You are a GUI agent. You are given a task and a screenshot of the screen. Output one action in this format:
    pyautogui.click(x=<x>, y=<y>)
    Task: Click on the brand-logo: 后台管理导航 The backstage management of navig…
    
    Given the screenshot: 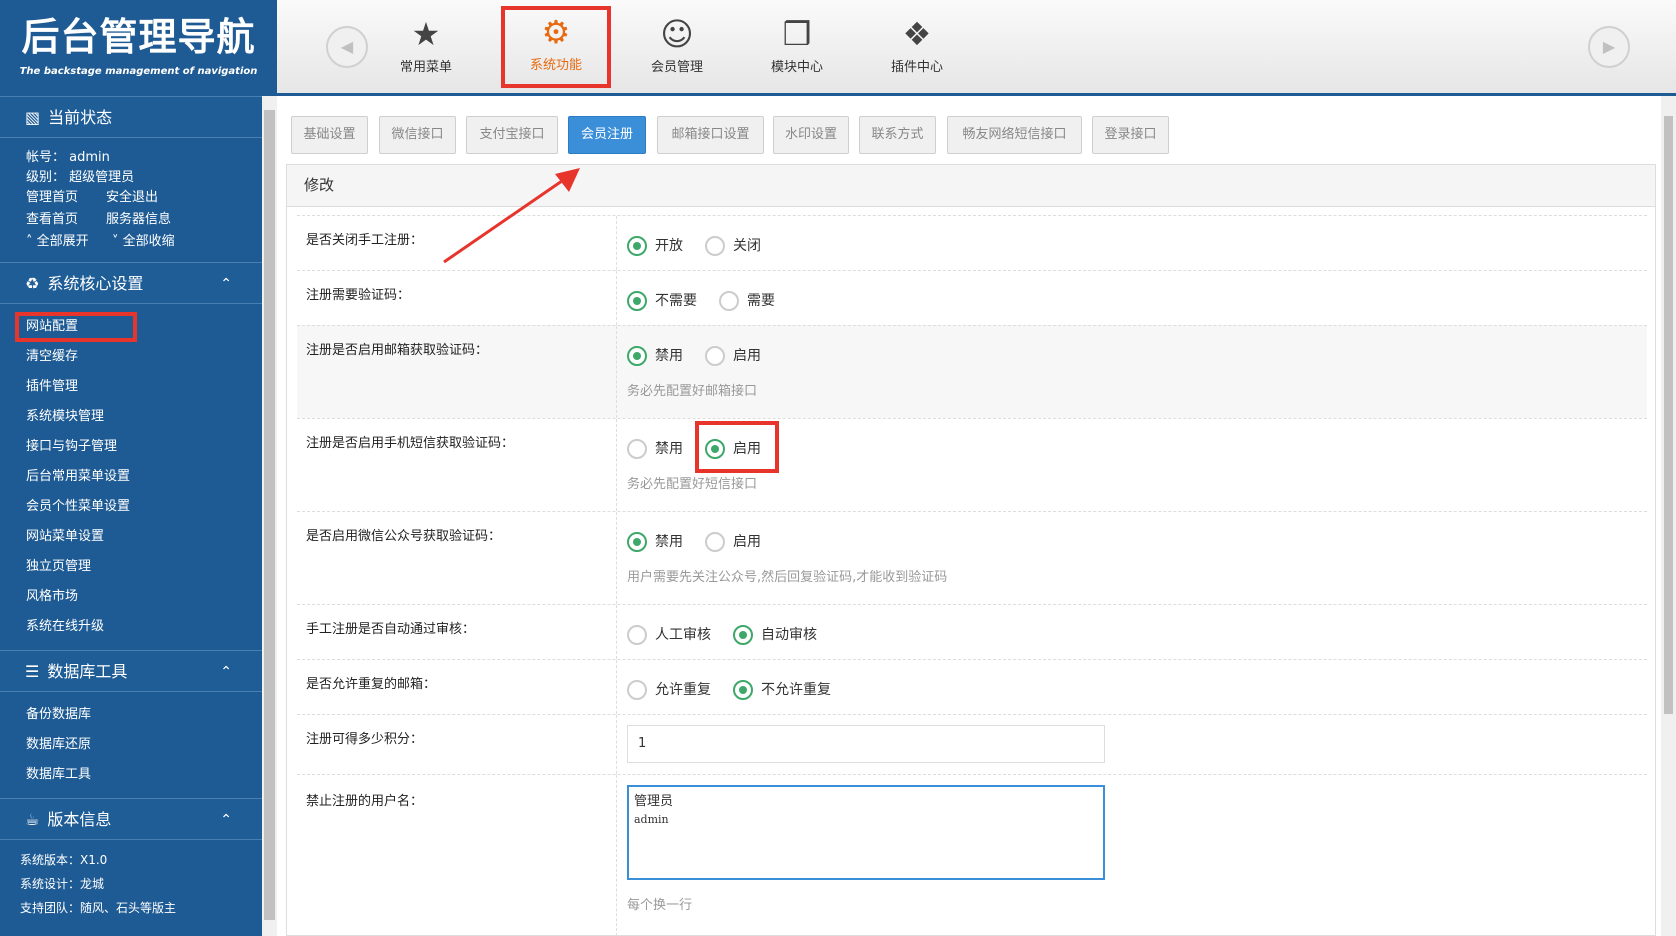 What is the action you would take?
    pyautogui.click(x=138, y=48)
    